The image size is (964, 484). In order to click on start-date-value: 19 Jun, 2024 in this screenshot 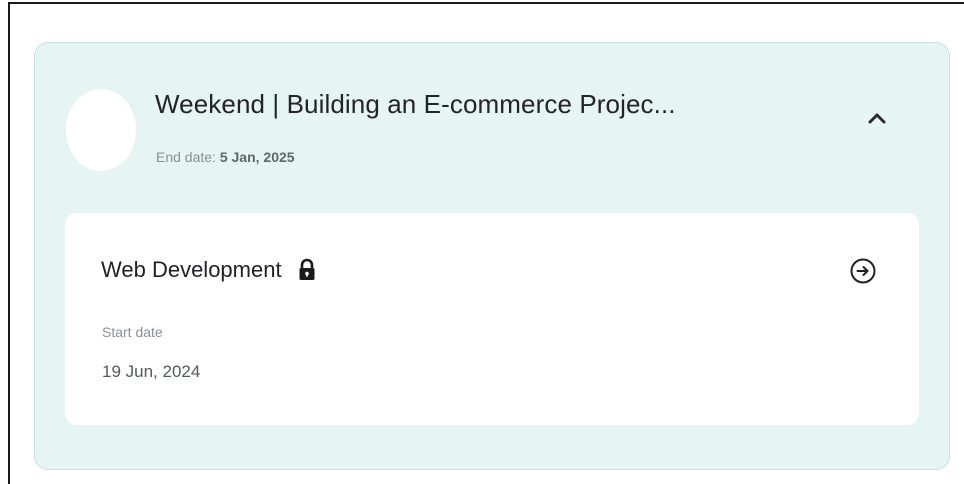, I will do `click(151, 371)`.